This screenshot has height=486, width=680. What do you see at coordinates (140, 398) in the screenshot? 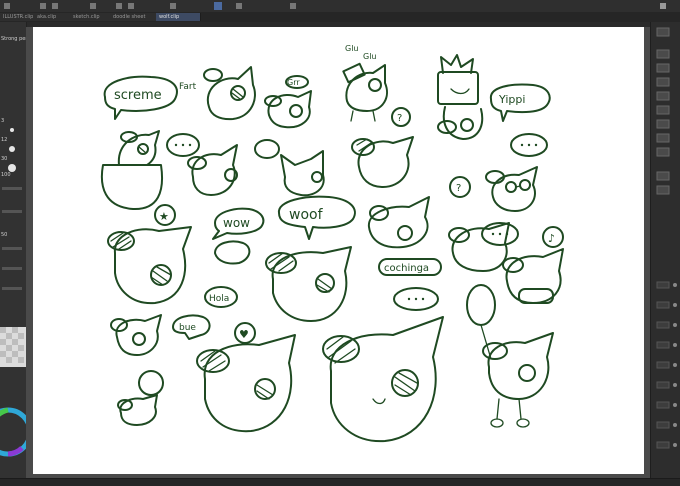
I see `dog-question-small` at bounding box center [140, 398].